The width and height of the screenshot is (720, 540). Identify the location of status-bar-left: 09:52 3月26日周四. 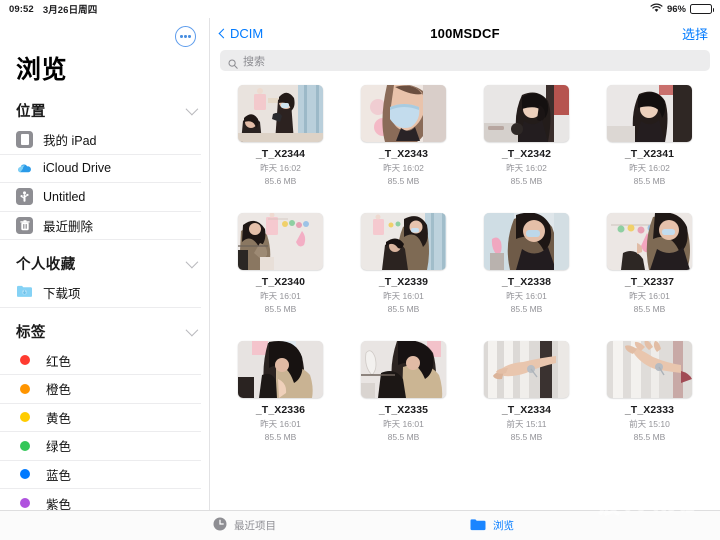
(53, 9).